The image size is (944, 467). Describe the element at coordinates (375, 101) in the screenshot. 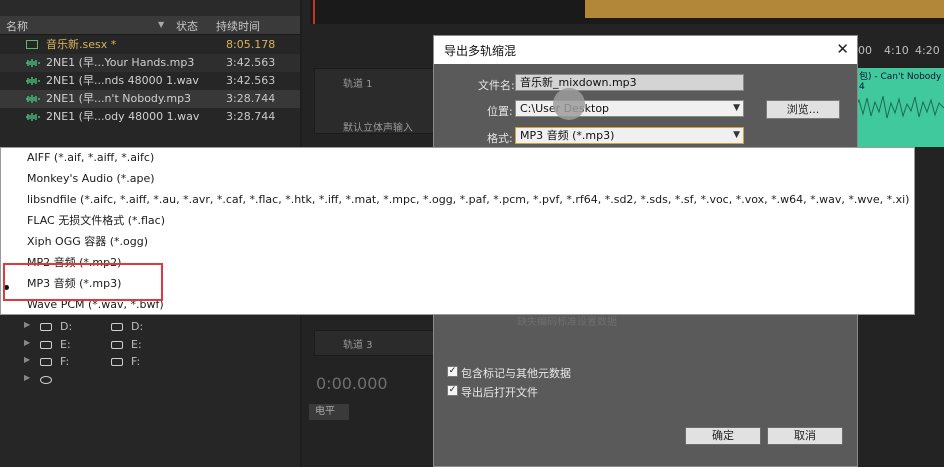

I see `track-1-header: 轨道 1 默认立体声输入` at that location.